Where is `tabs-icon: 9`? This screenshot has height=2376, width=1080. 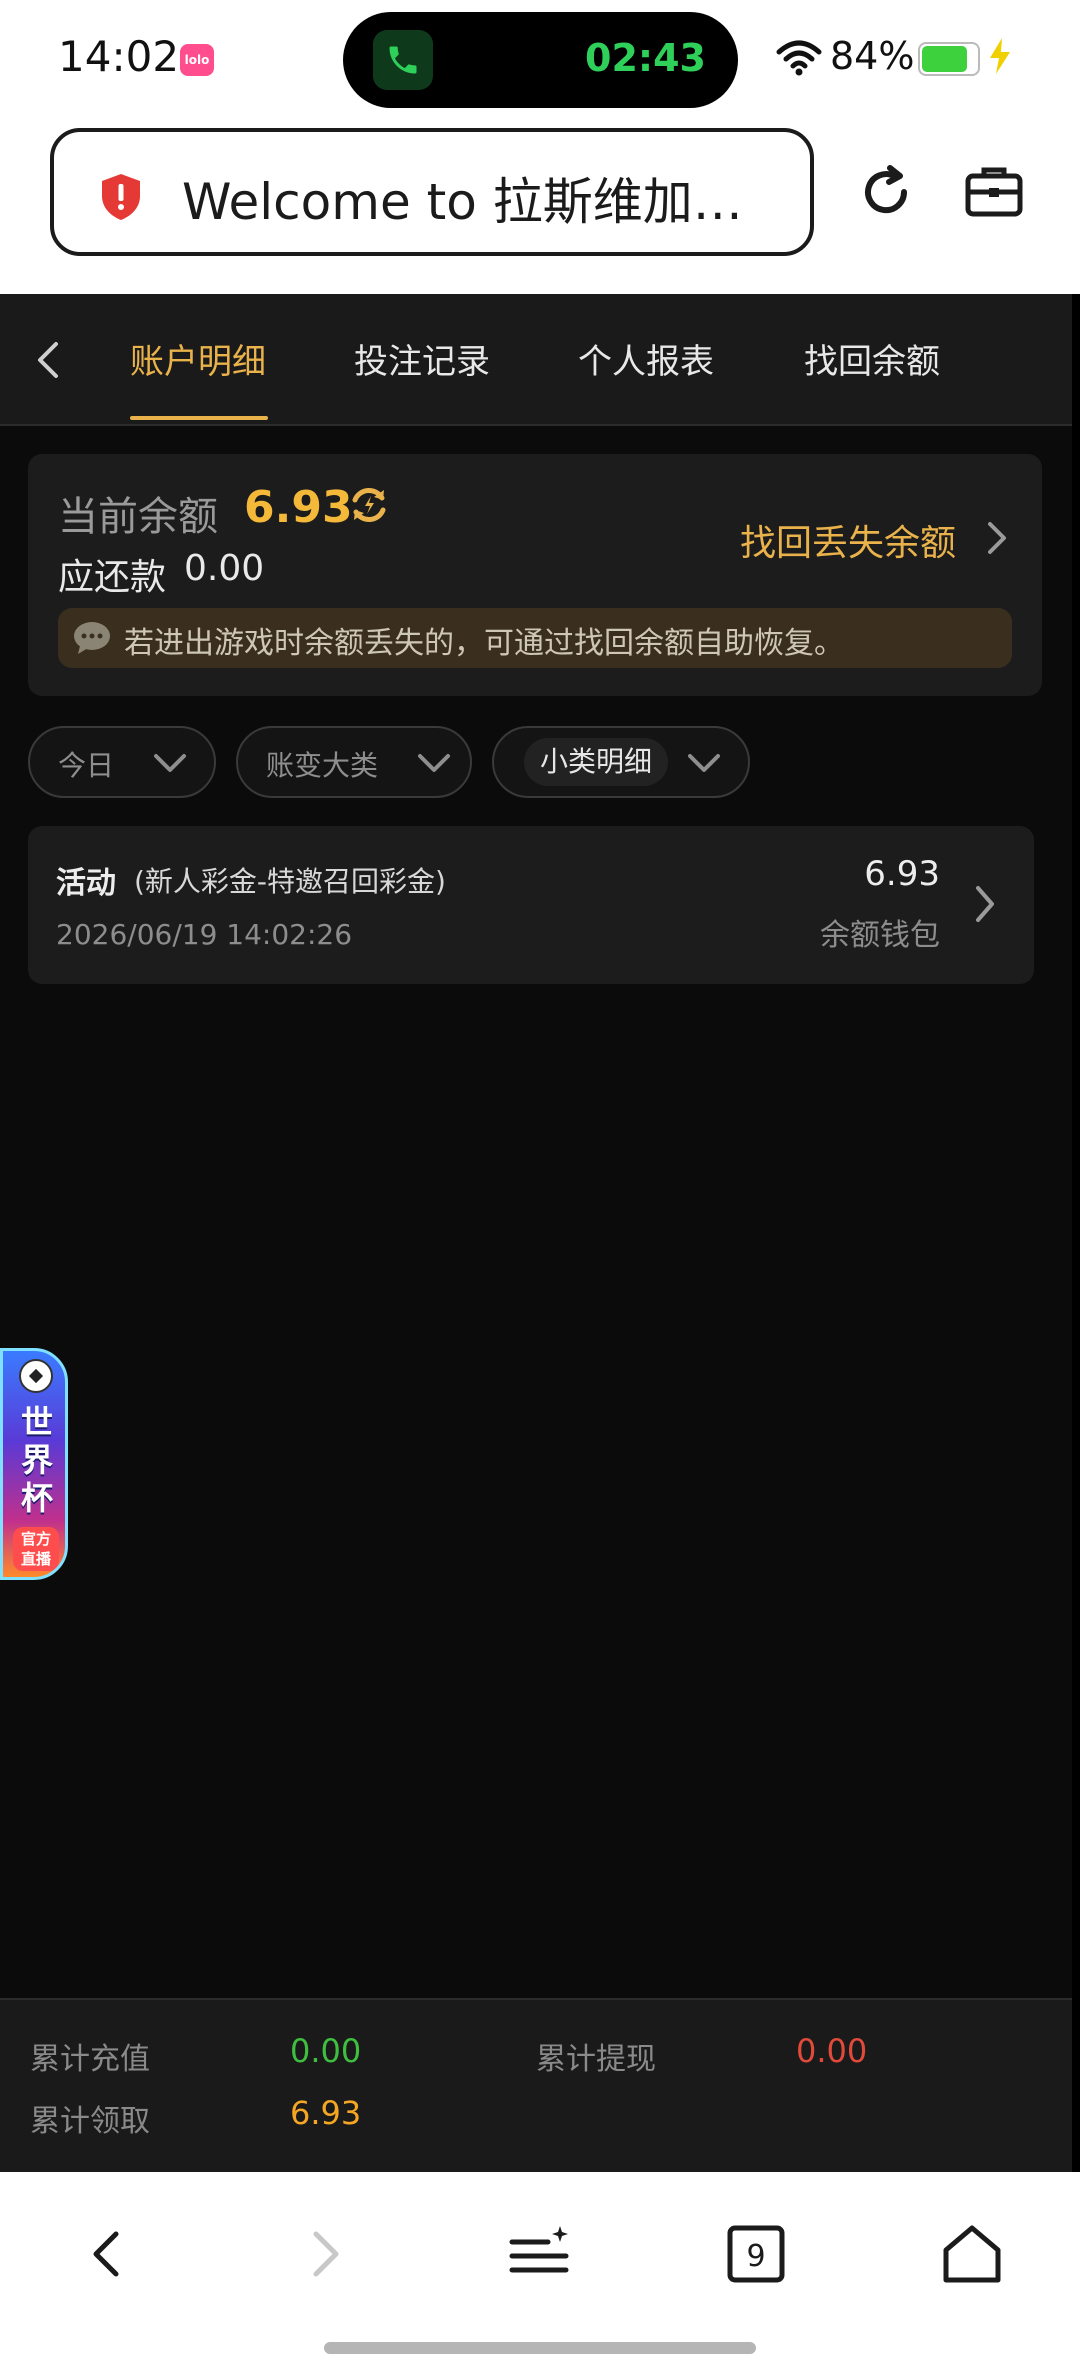
tabs-icon: 9 is located at coordinates (756, 2256).